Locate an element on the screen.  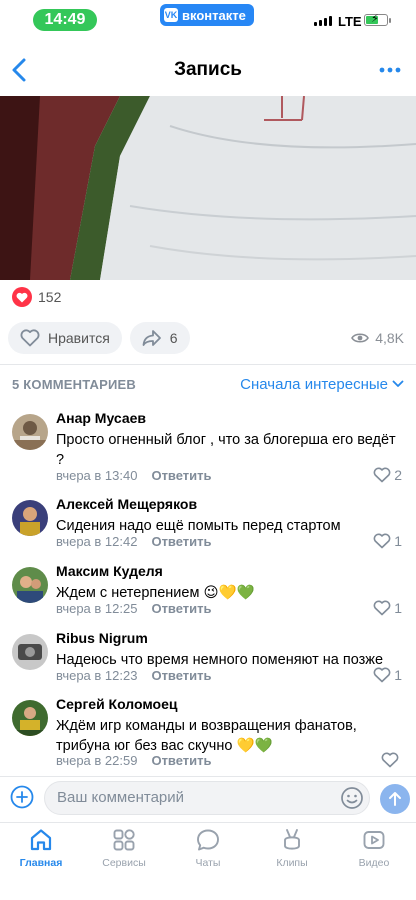
comment-author: Анар Мусаев is located at coordinates (101, 418).